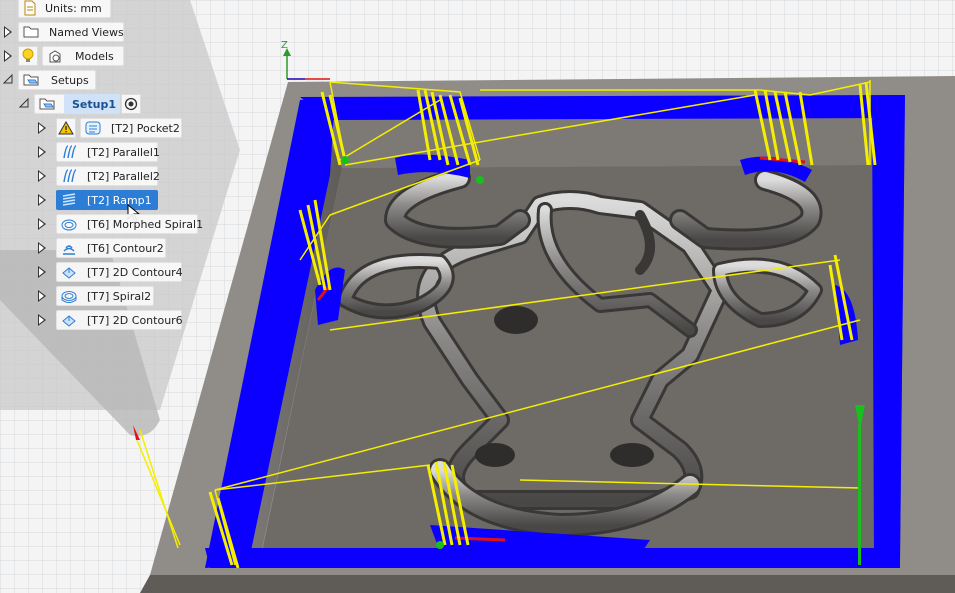 The height and width of the screenshot is (593, 955). What do you see at coordinates (119, 296) in the screenshot?
I see `operation-label: [T7] Spiral2` at bounding box center [119, 296].